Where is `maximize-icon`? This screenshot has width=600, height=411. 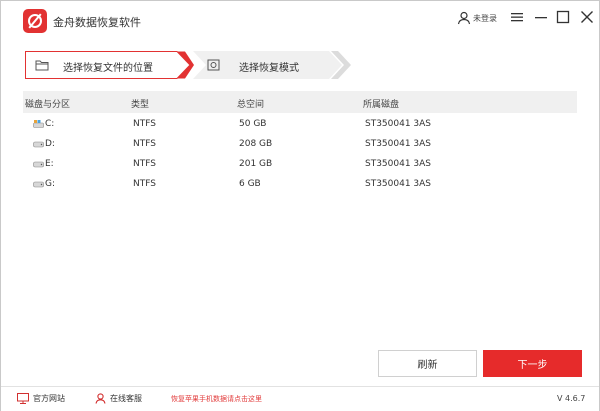
maximize-icon is located at coordinates (563, 17).